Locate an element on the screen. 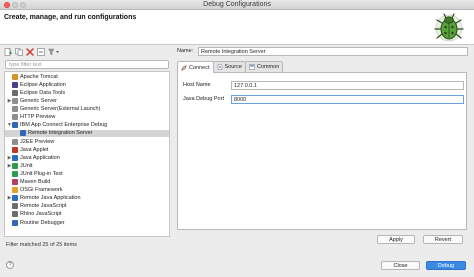 The height and width of the screenshot is (277, 474). tree-item: Eclipse Application is located at coordinates (87, 85).